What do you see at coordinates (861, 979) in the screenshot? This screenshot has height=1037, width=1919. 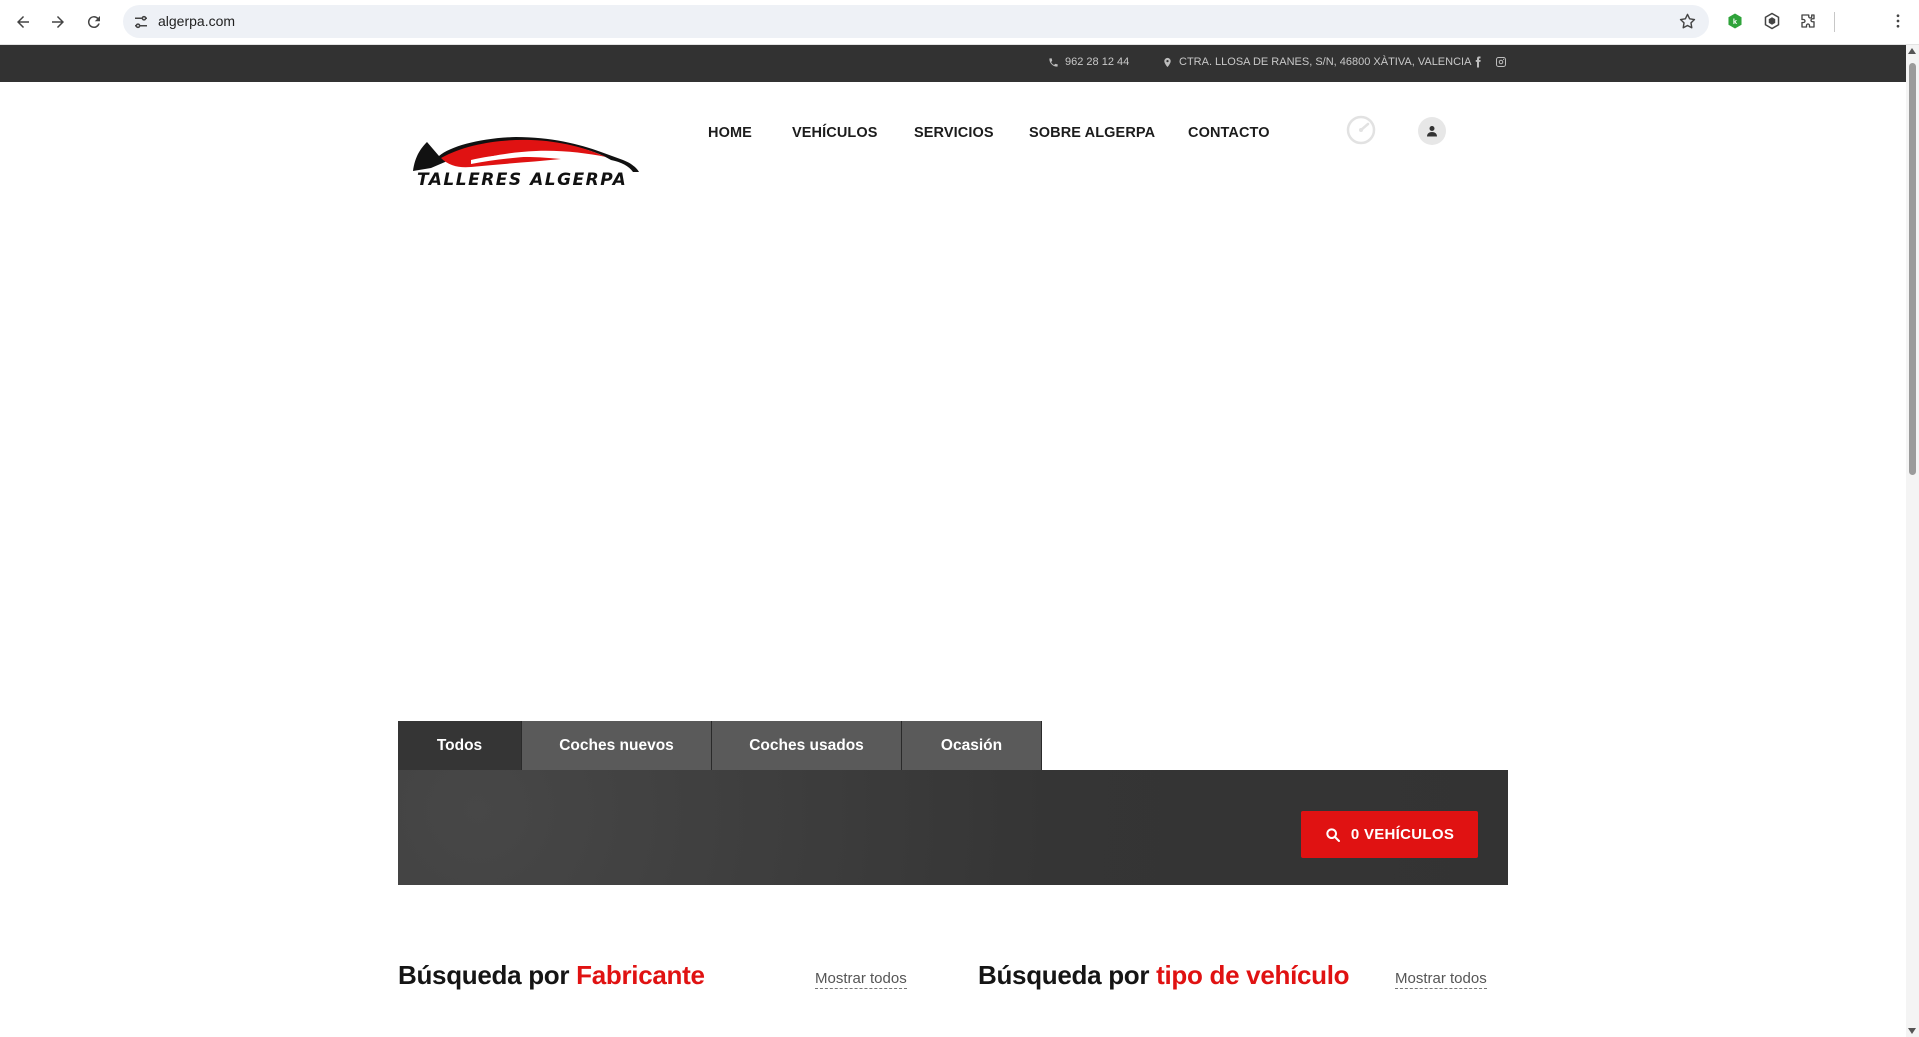 I see `show-all-fabricante-link: Mostrar todos` at bounding box center [861, 979].